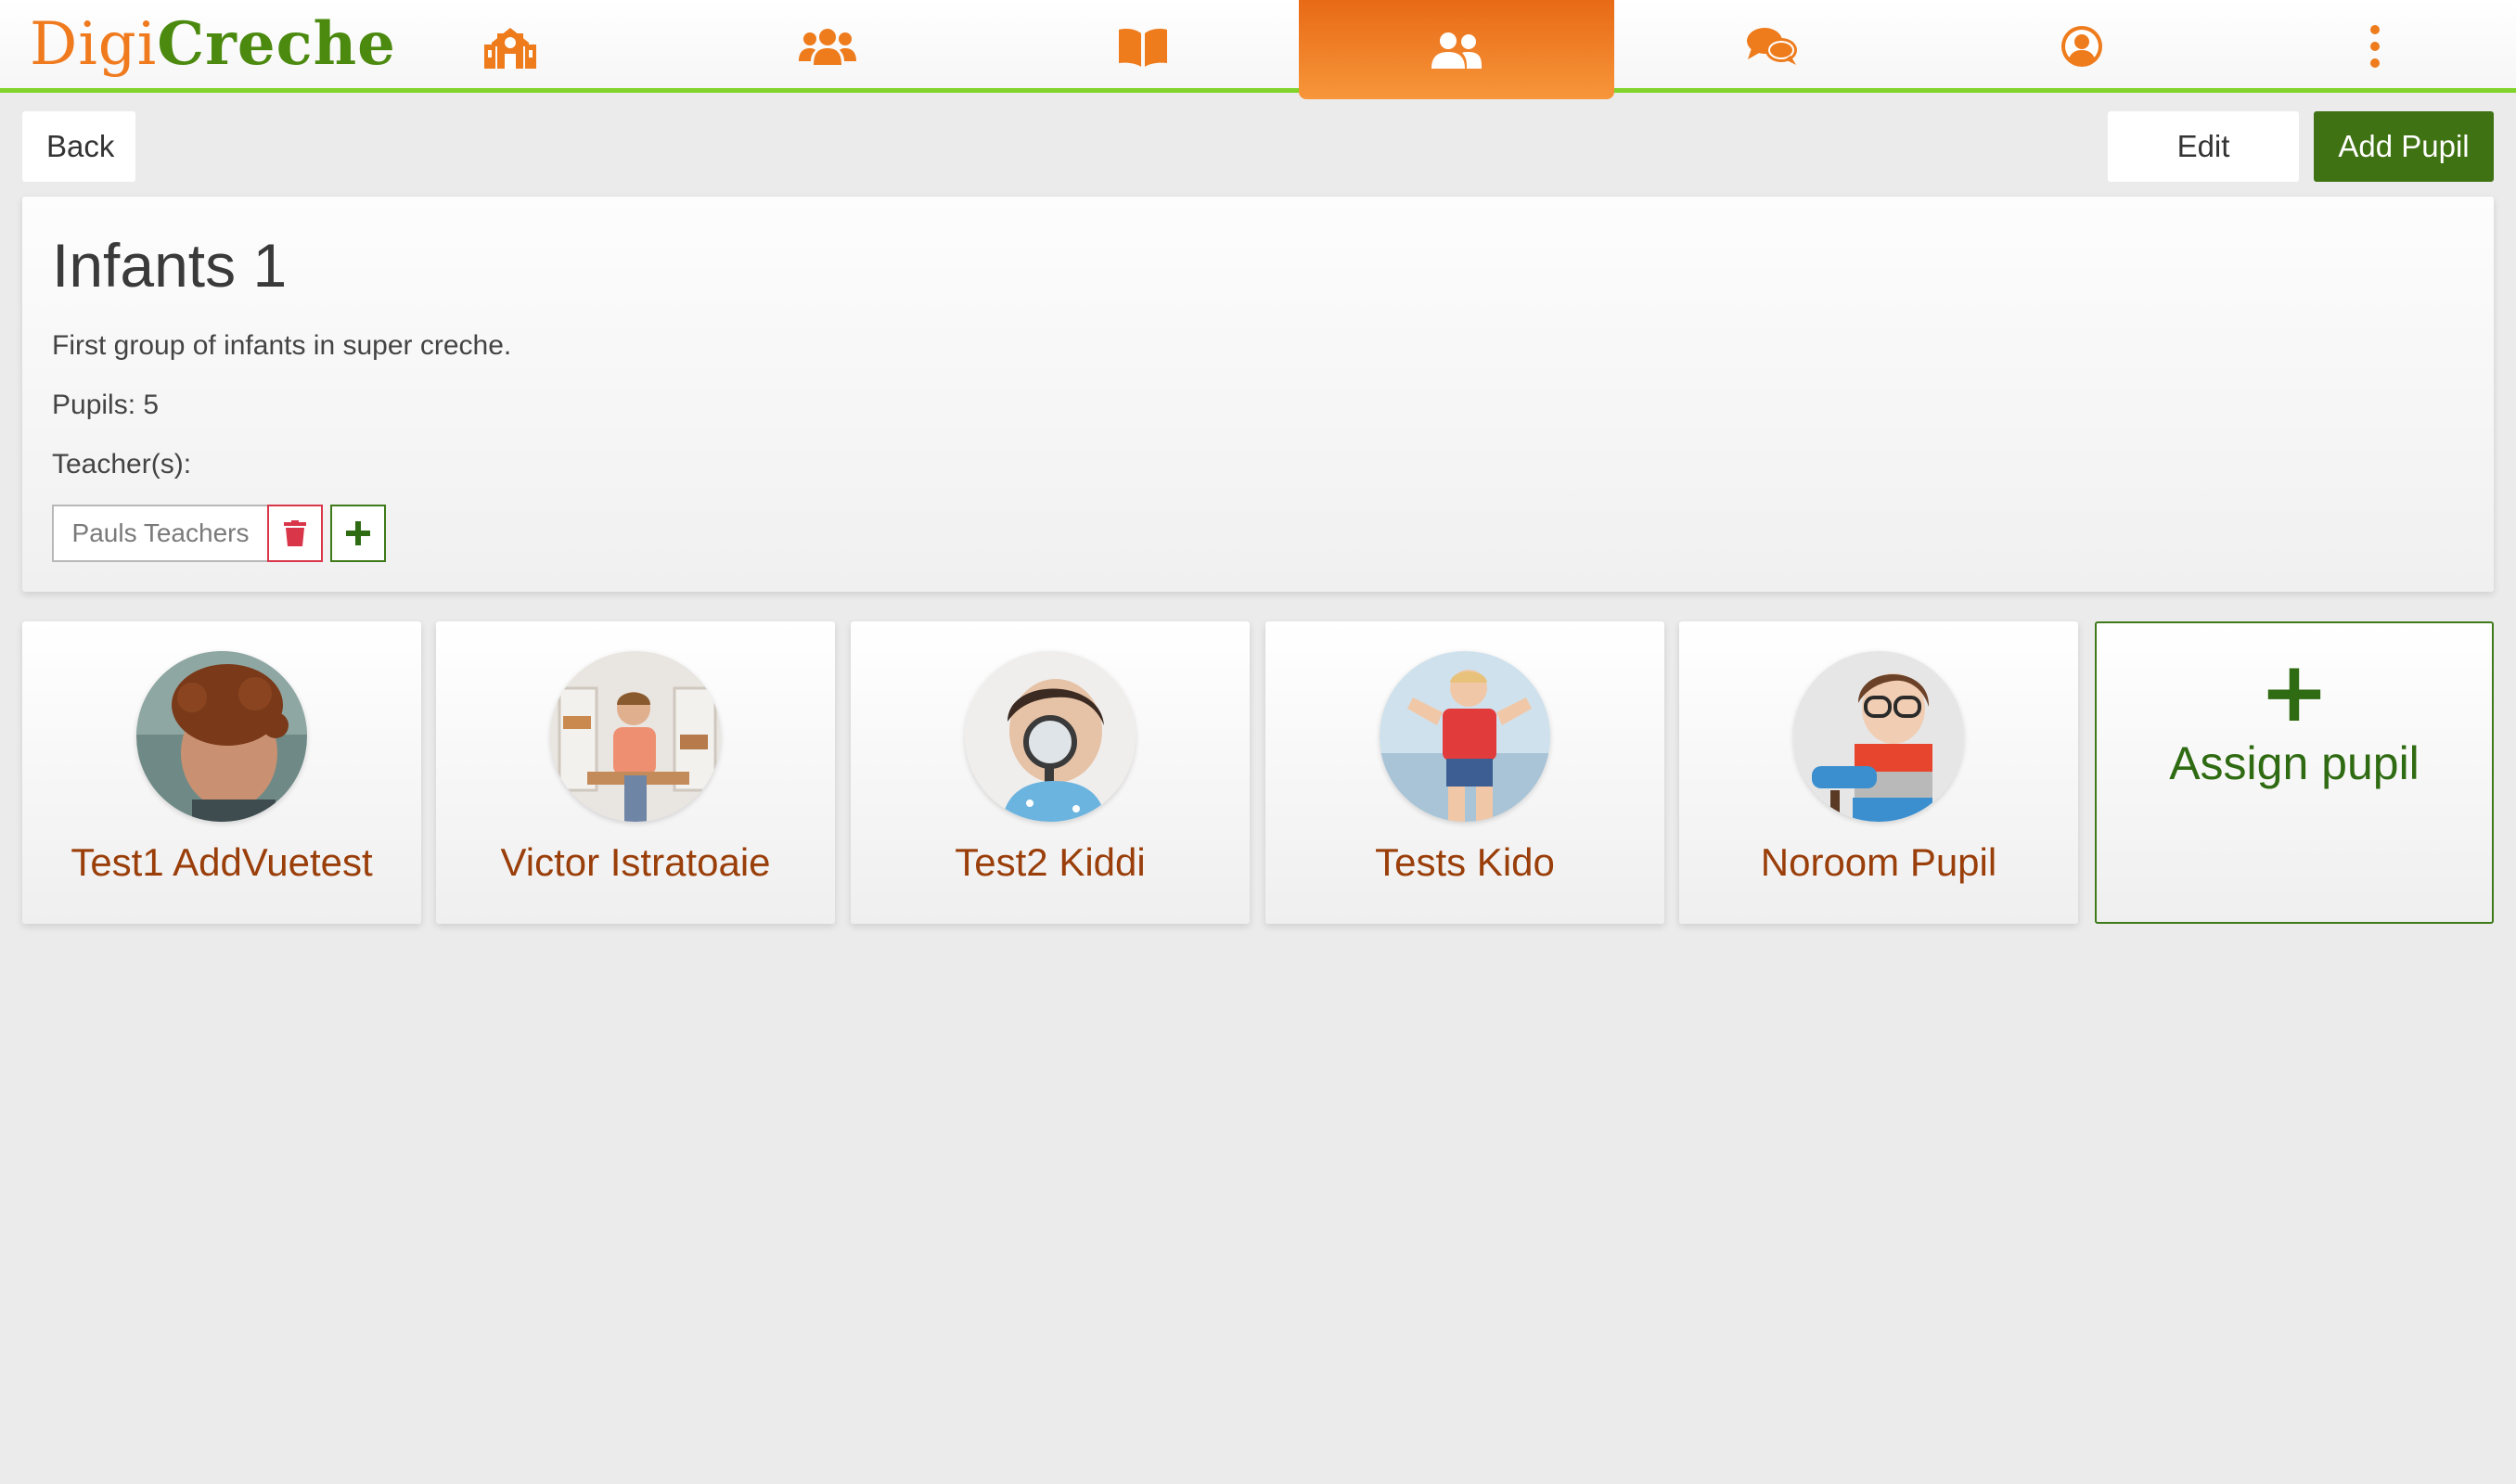 The width and height of the screenshot is (2516, 1484). I want to click on pupil-name: Test1 AddVuetest, so click(222, 862).